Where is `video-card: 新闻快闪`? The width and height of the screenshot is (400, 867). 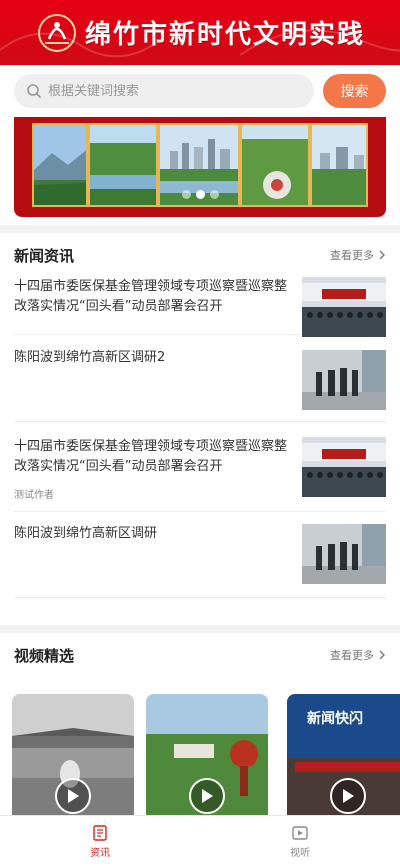
video-card: 新闻快闪 is located at coordinates (343, 754).